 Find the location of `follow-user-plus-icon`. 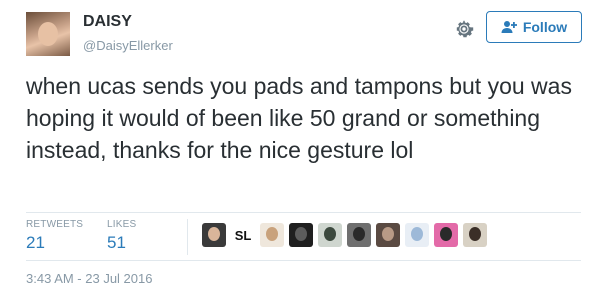

follow-user-plus-icon is located at coordinates (509, 27).